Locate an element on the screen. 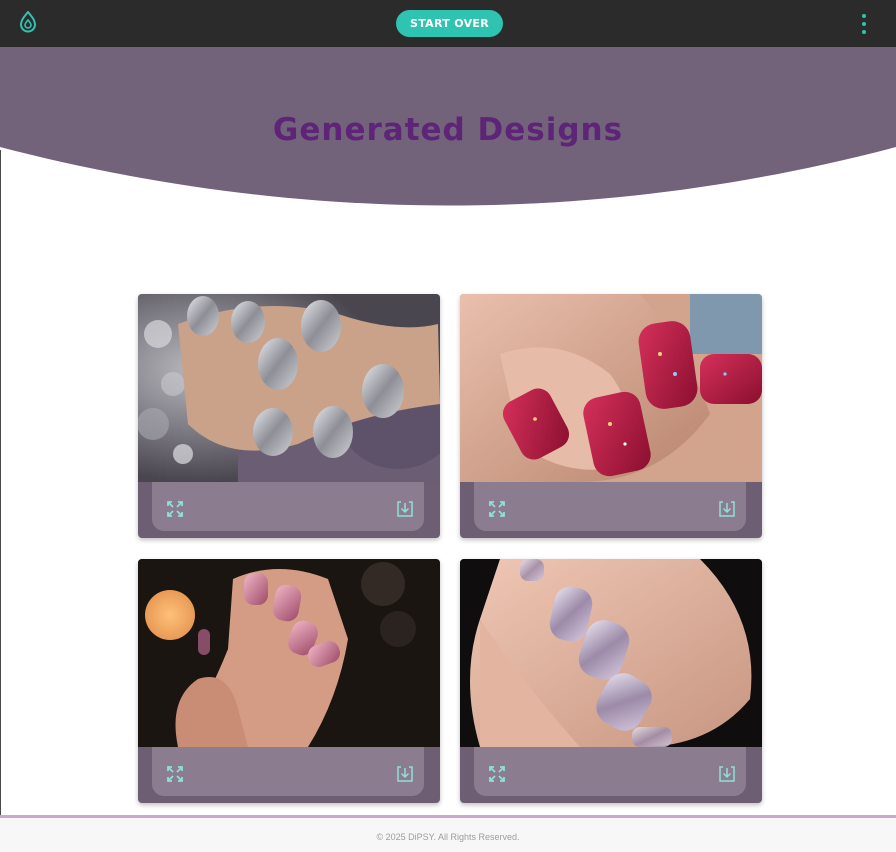 Image resolution: width=896 pixels, height=852 pixels. start-over-button: START OVER is located at coordinates (449, 23).